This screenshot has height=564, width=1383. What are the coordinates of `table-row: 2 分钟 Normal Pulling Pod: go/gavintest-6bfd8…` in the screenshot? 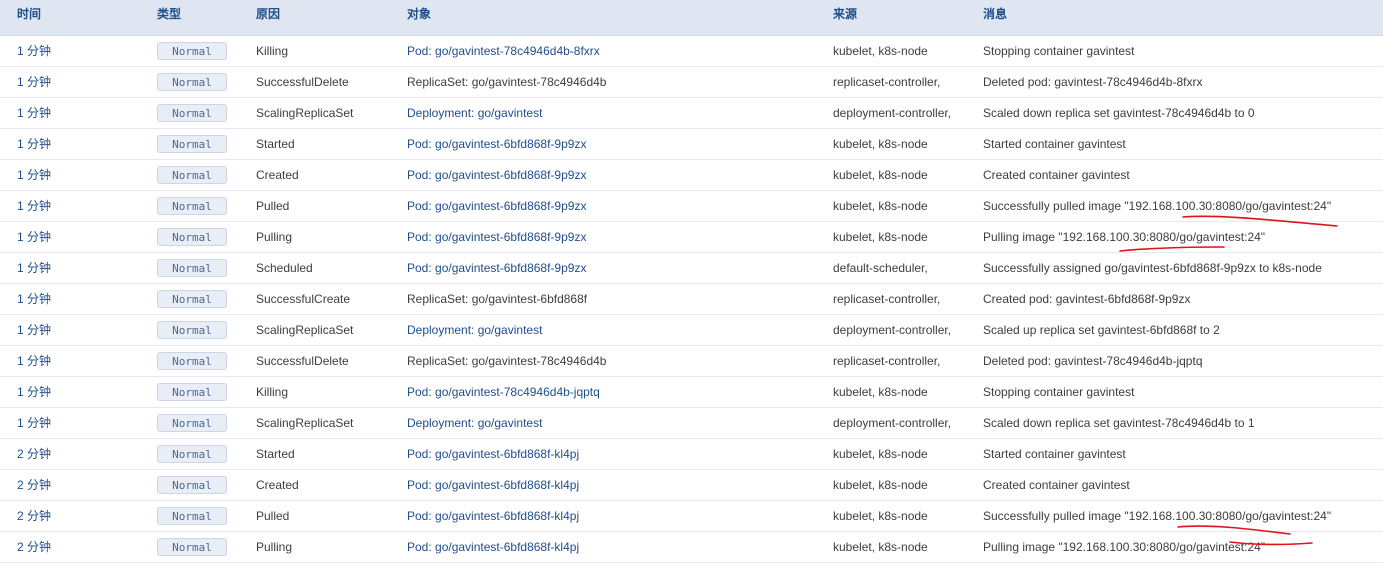 It's located at (691, 547).